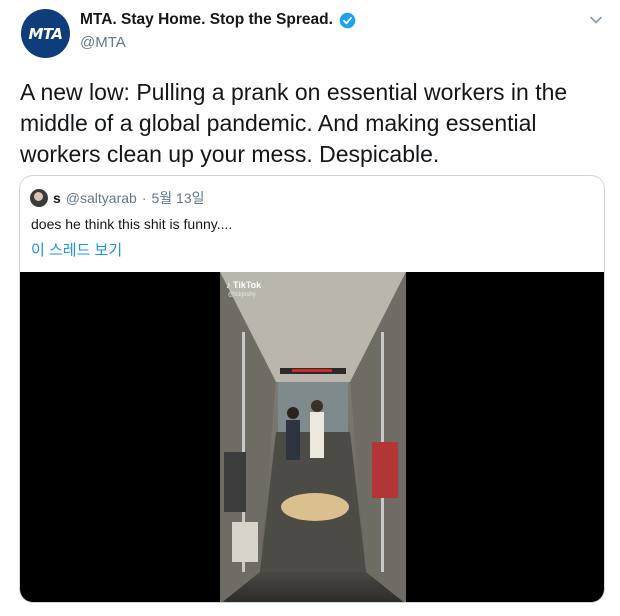 This screenshot has width=620, height=616. Describe the element at coordinates (178, 198) in the screenshot. I see `quoted-date: 5월 13일` at that location.